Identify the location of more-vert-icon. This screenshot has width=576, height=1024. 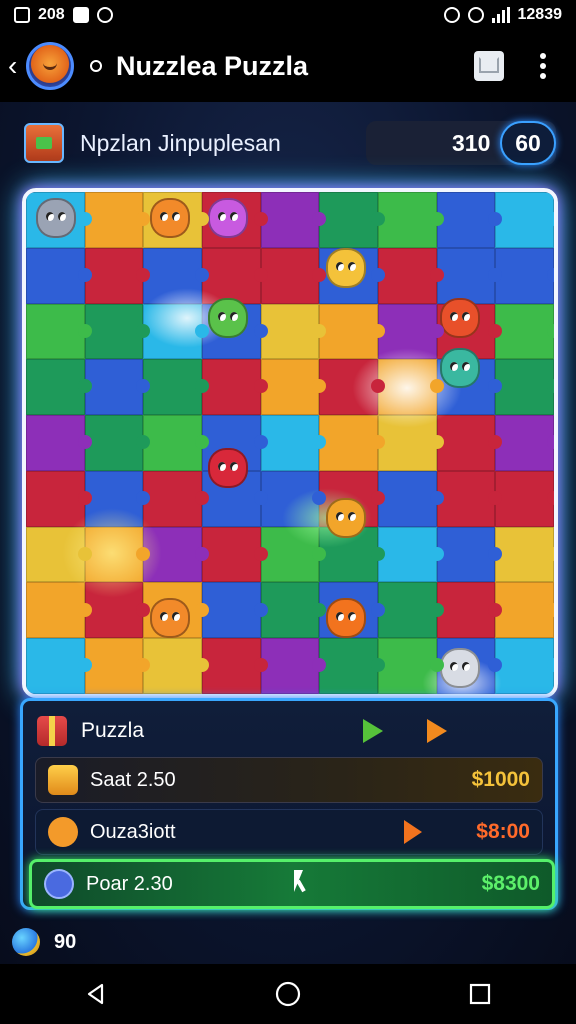
(543, 66).